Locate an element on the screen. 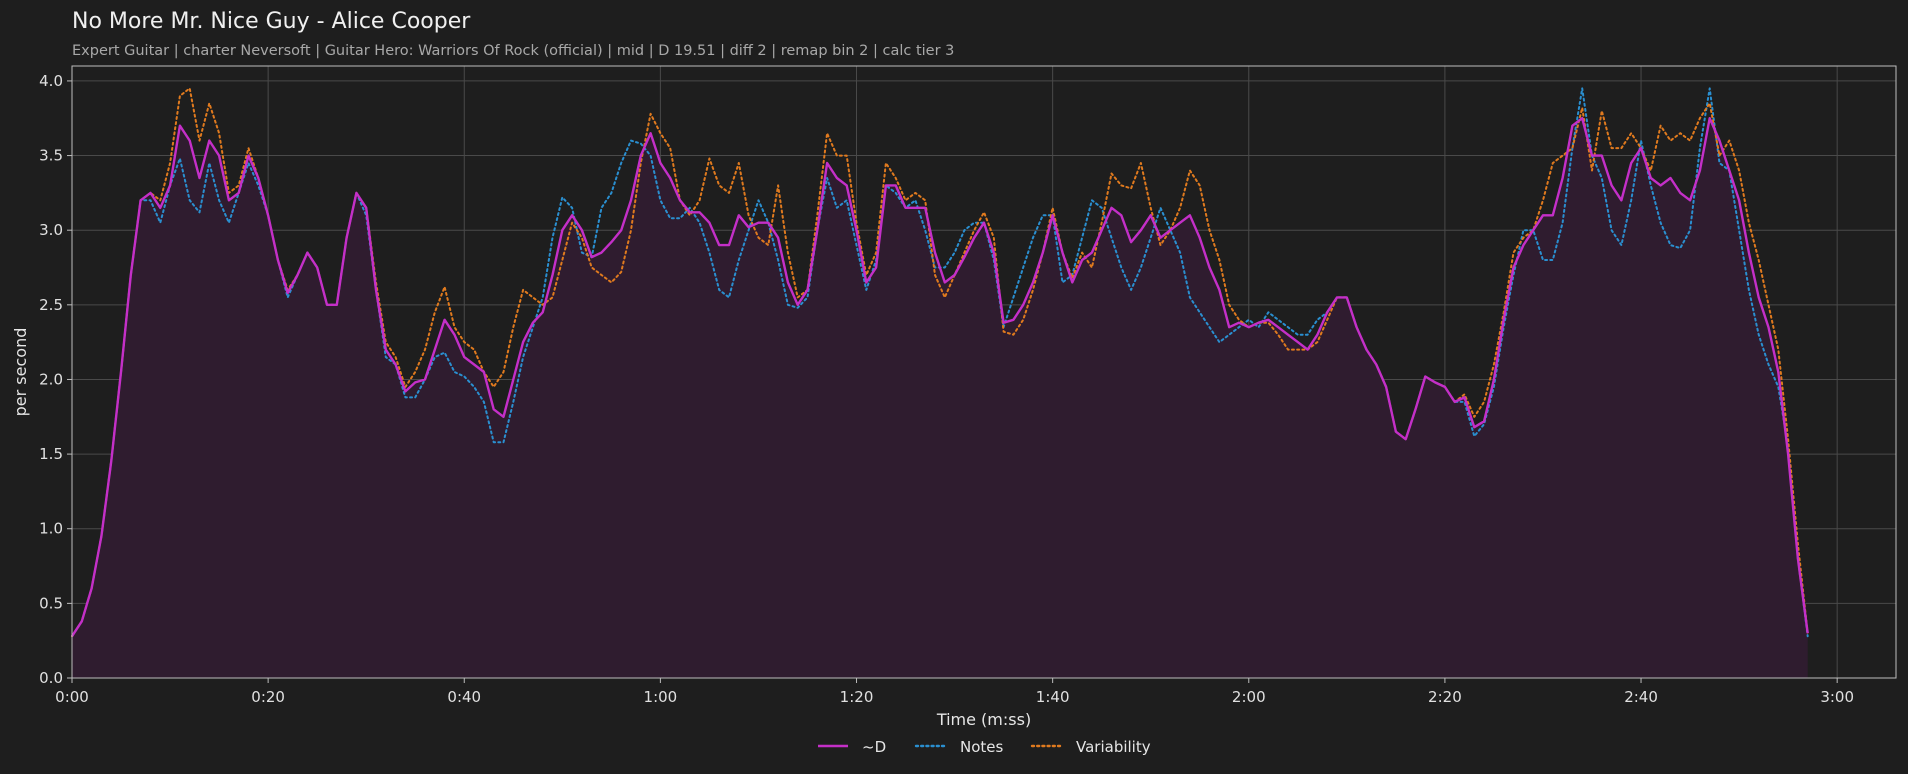 The image size is (1908, 774). y-tick-label: 1.0 is located at coordinates (51, 529).